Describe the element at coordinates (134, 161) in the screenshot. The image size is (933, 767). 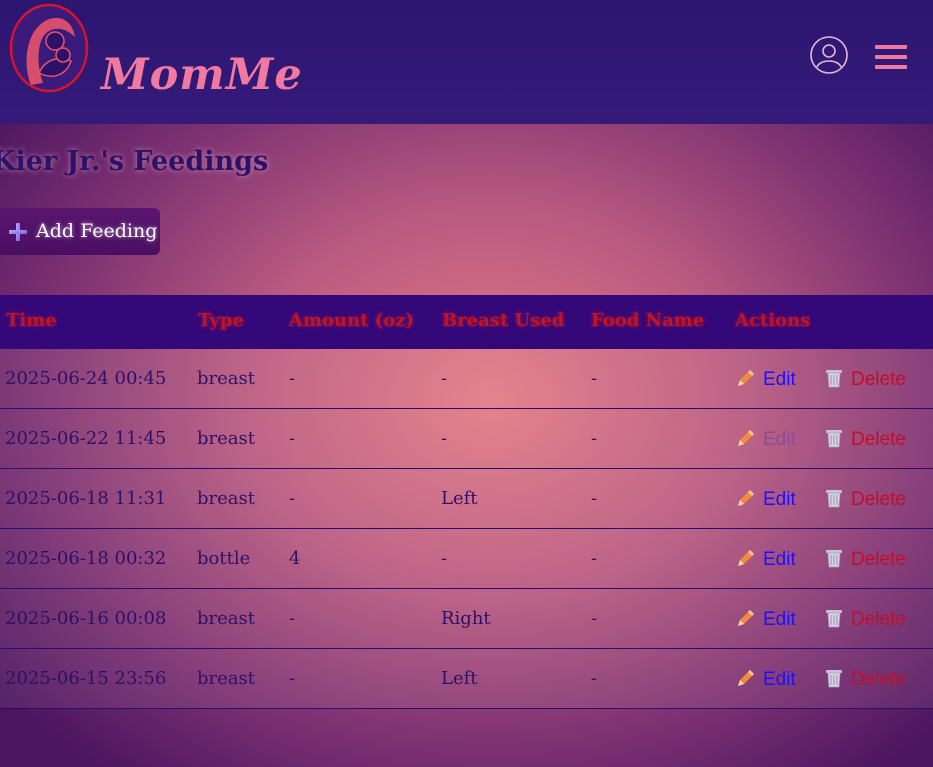
I see `page-title: Kier Jr.'s Feedings` at that location.